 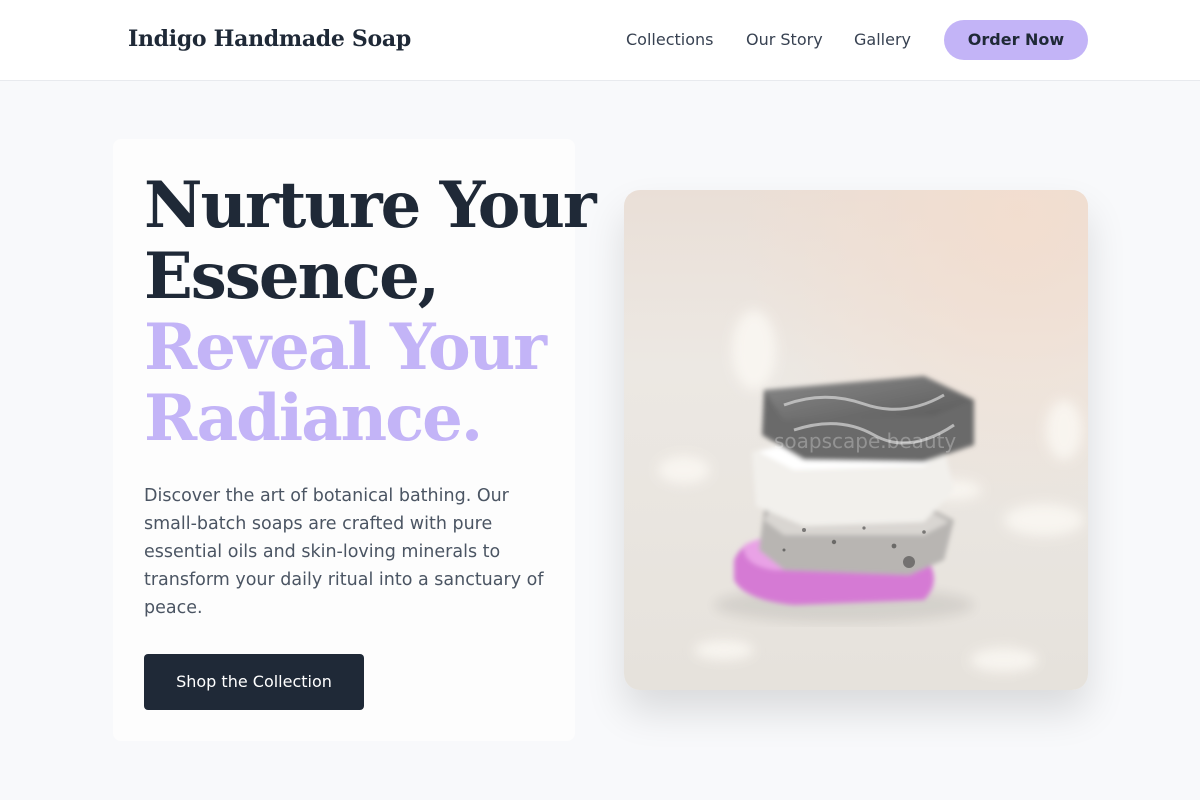 I want to click on nav-link-gallery: Gallery, so click(x=882, y=39).